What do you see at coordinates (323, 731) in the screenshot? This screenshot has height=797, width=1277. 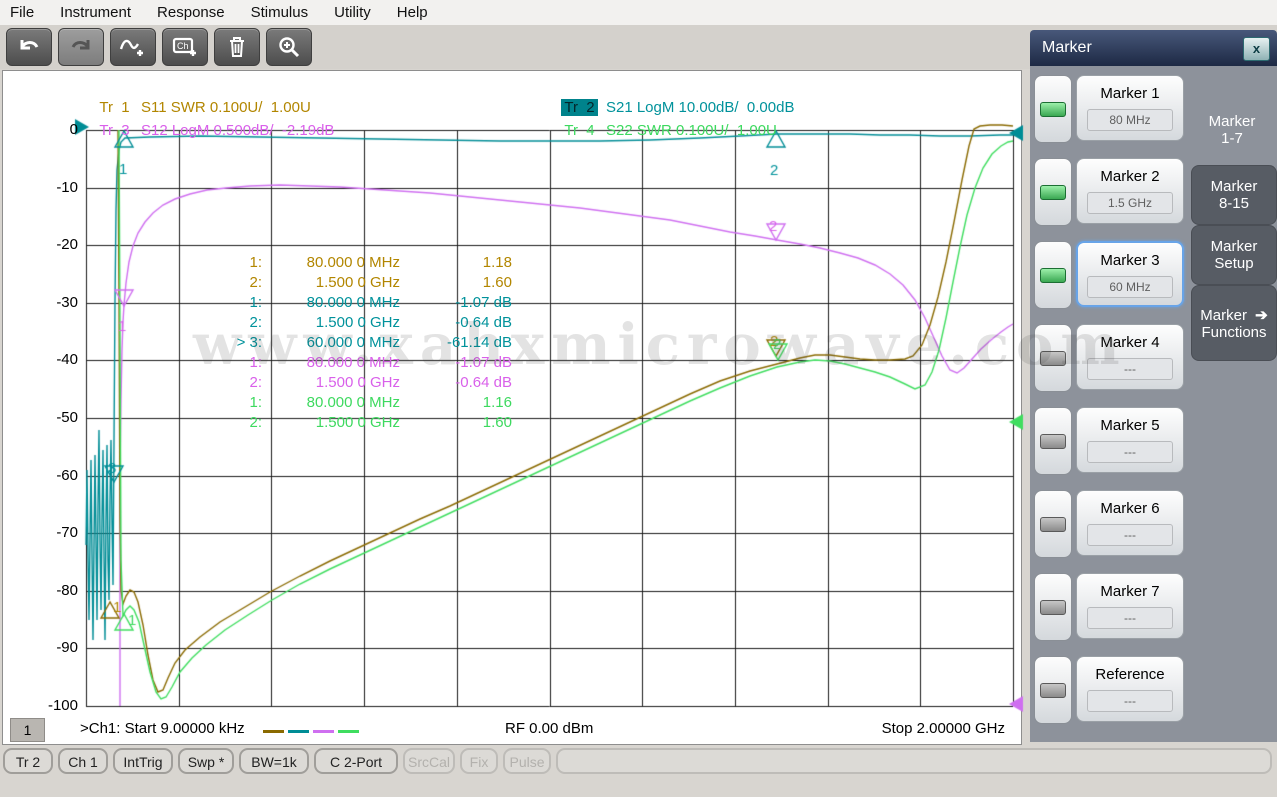 I see `legend-dash-tr3` at bounding box center [323, 731].